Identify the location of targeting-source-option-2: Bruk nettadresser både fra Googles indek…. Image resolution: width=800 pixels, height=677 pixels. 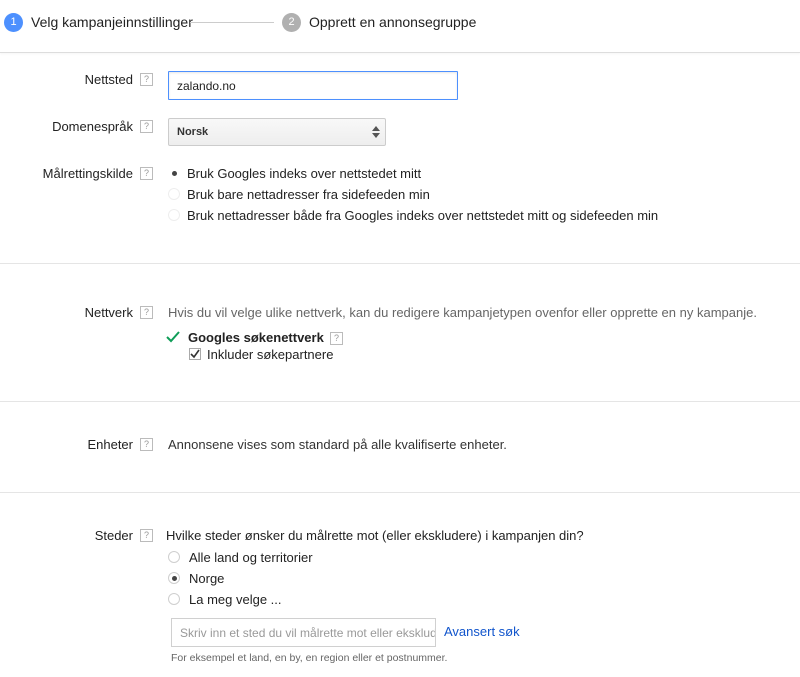
(422, 215).